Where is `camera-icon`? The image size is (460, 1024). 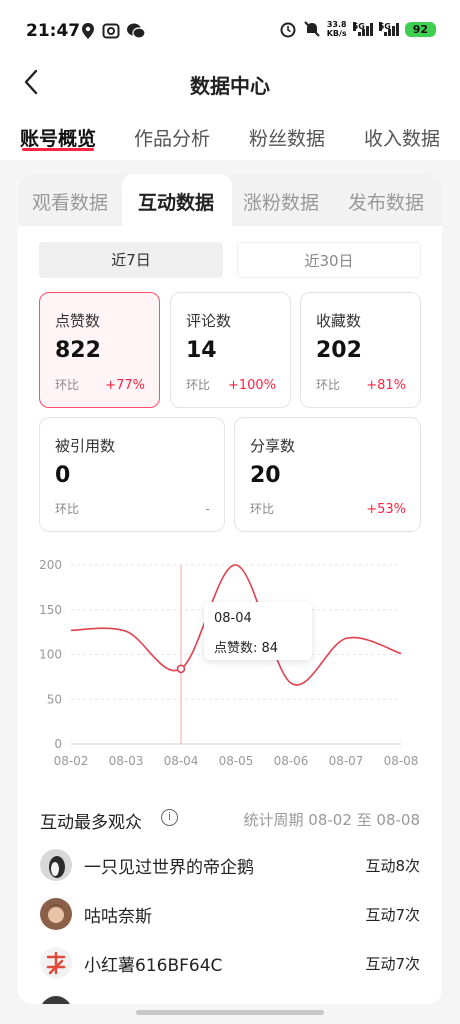 camera-icon is located at coordinates (111, 31).